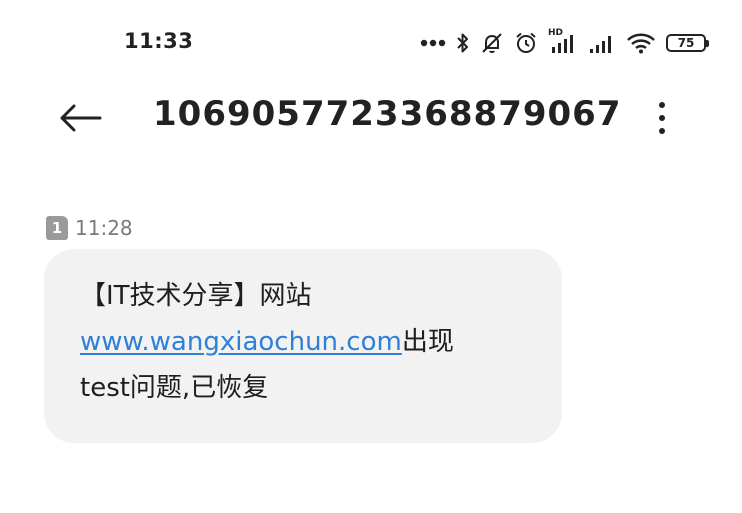  What do you see at coordinates (57, 228) in the screenshot?
I see `sim-card-icon: 1` at bounding box center [57, 228].